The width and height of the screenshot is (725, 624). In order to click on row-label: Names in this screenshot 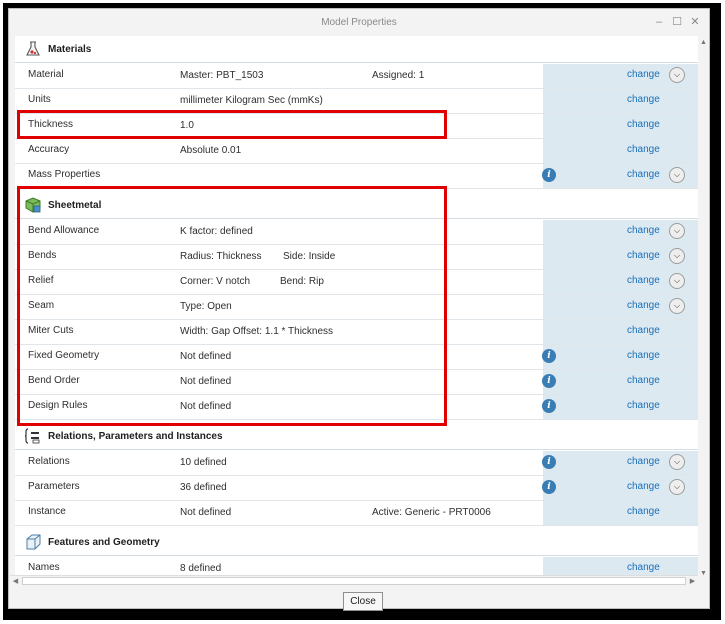, I will do `click(44, 567)`.